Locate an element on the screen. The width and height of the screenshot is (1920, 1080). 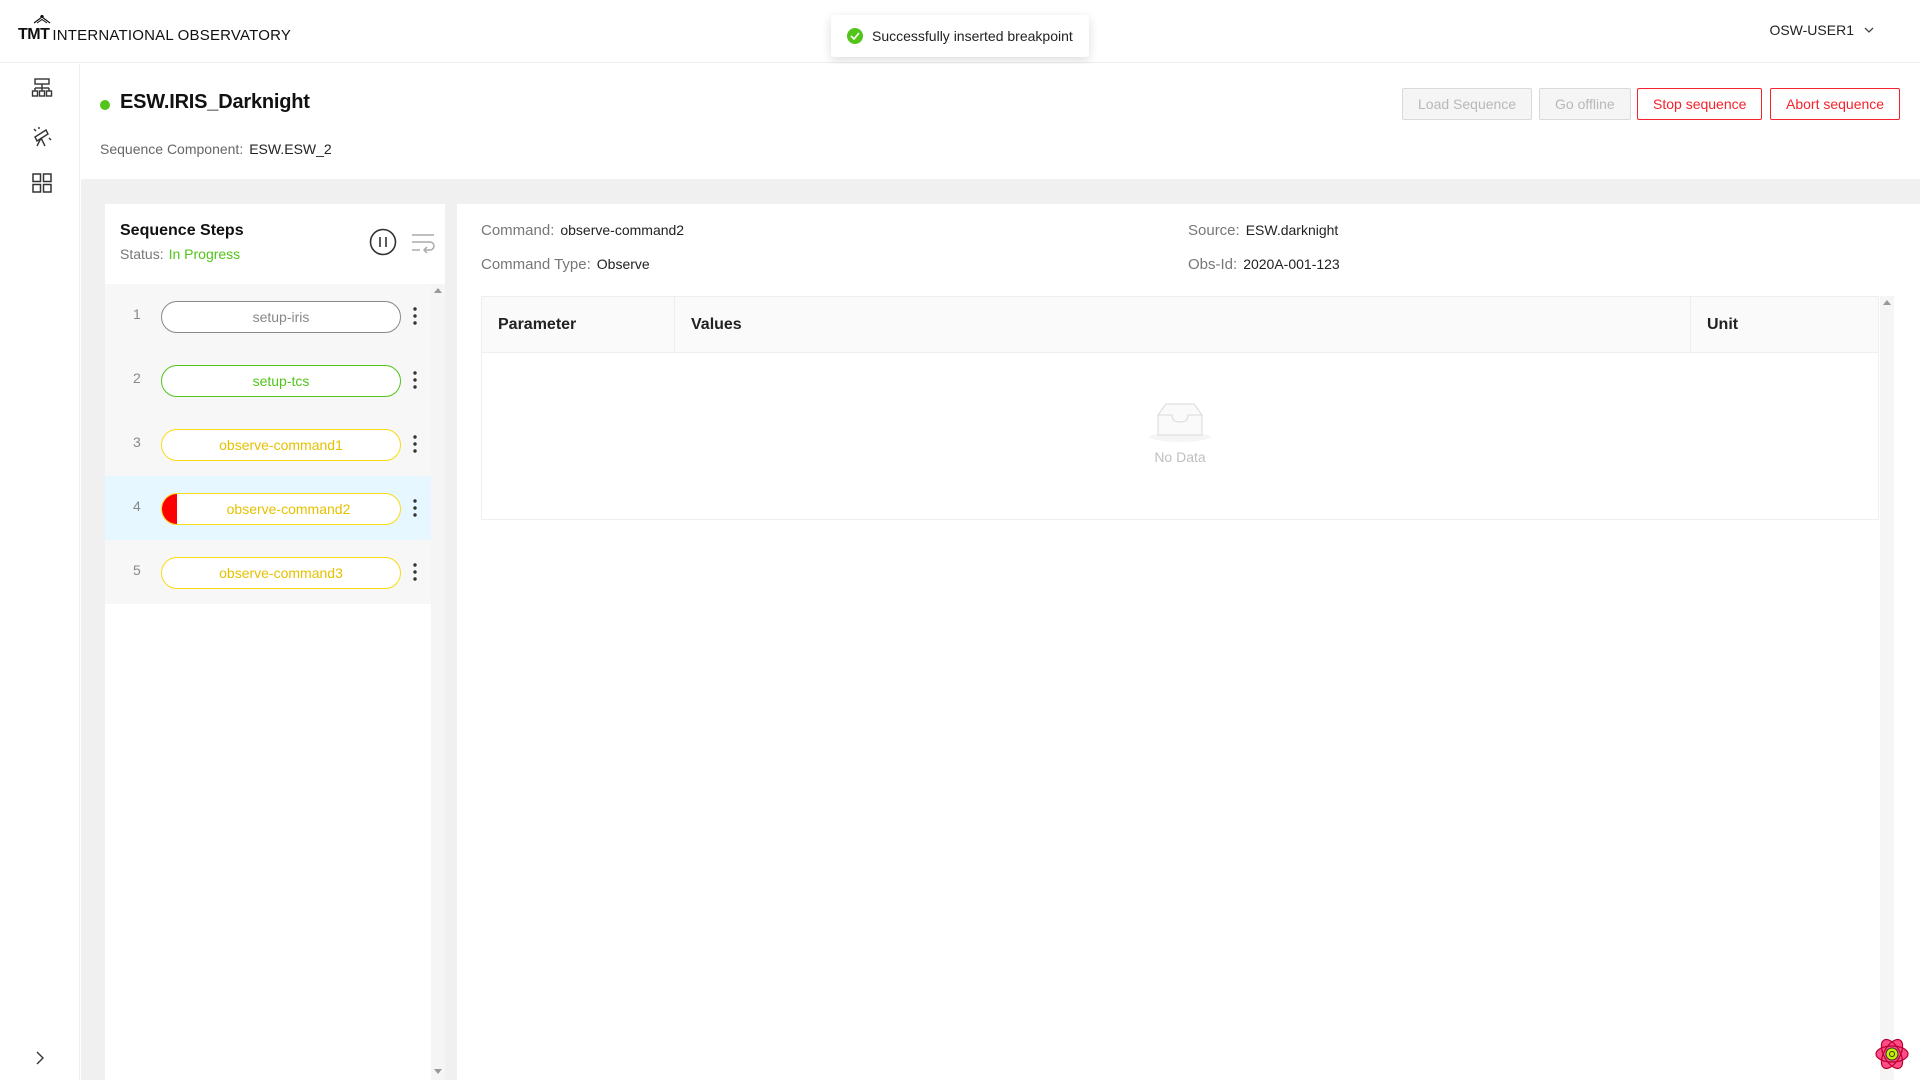
step-button: observe-command1 is located at coordinates (281, 445).